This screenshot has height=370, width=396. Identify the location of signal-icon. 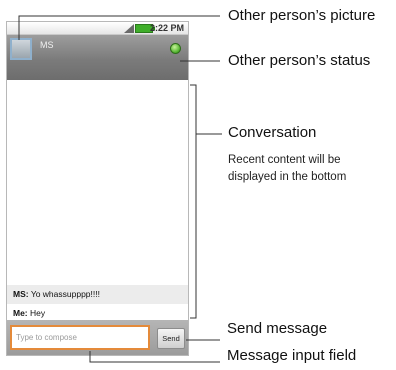
(129, 28).